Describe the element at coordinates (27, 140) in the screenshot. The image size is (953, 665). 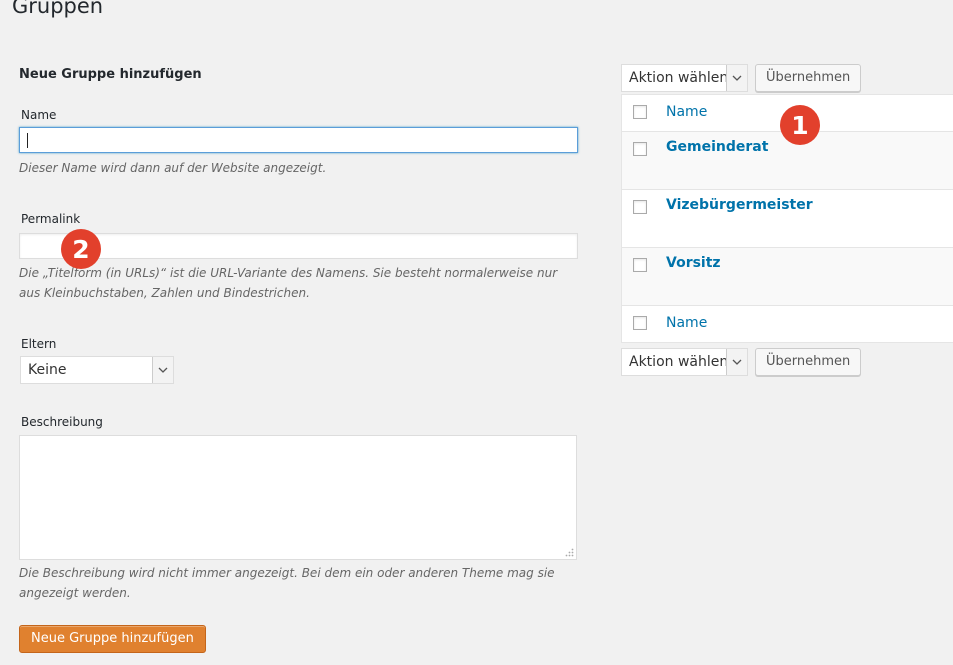
I see `text-cursor` at that location.